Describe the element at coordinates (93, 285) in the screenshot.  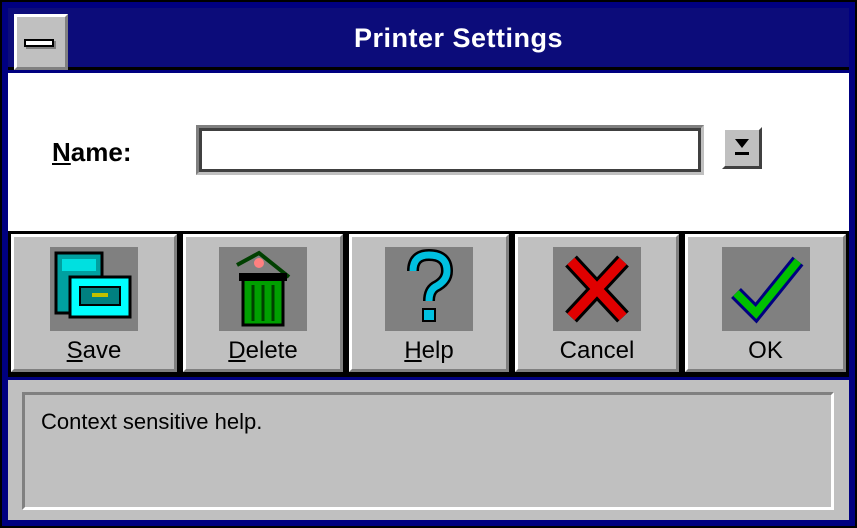
I see `cabinet-save-icon` at that location.